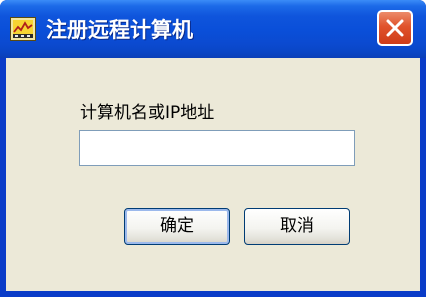 This screenshot has width=426, height=297. Describe the element at coordinates (217, 148) in the screenshot. I see `computer-name-input` at that location.